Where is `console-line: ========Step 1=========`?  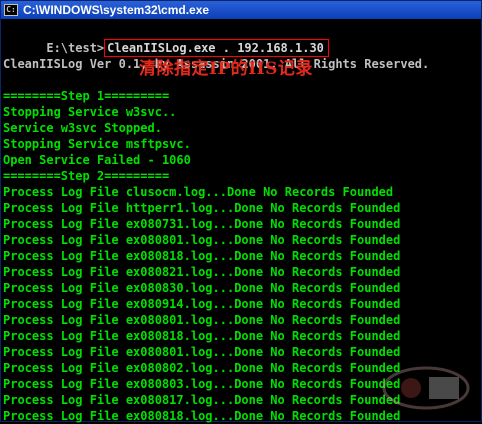 console-line: ========Step 1========= is located at coordinates (86, 96).